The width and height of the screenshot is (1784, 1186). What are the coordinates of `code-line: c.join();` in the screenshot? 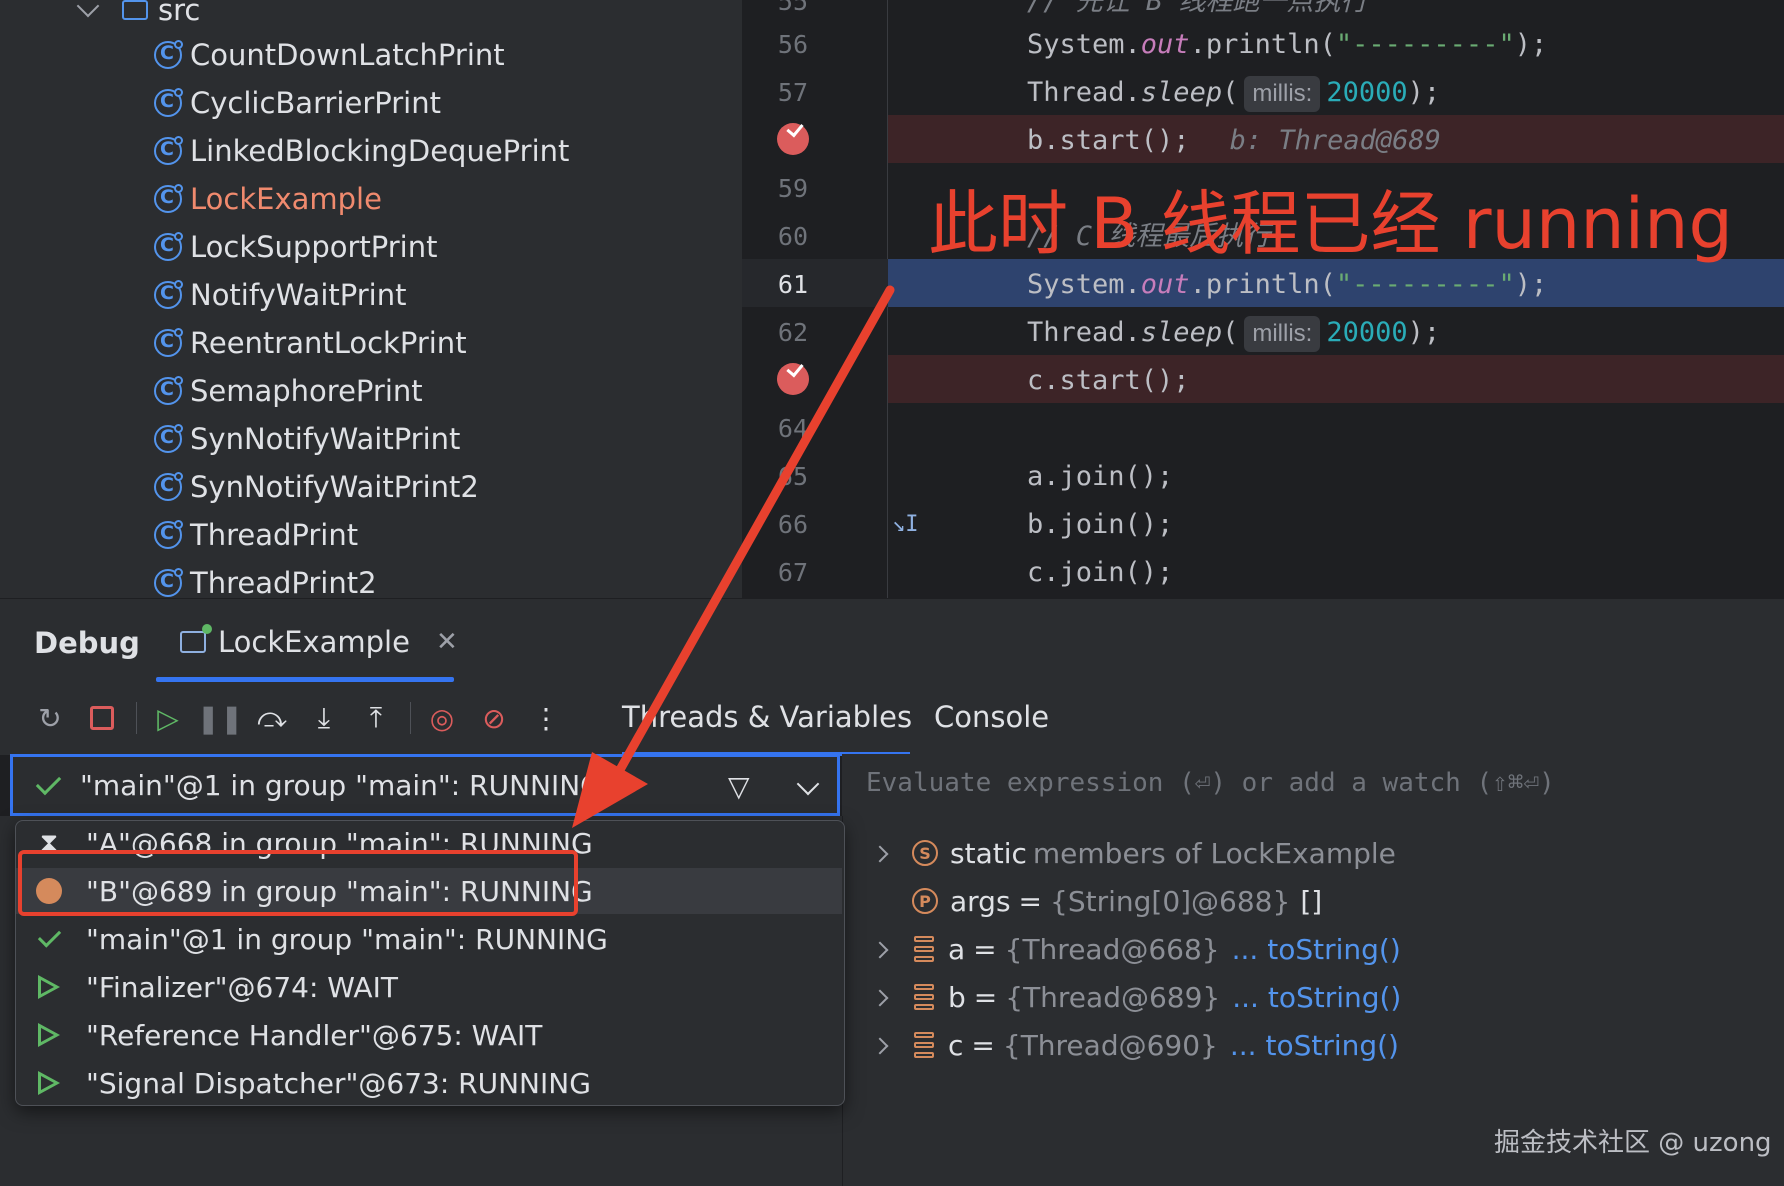 It's located at (1100, 572).